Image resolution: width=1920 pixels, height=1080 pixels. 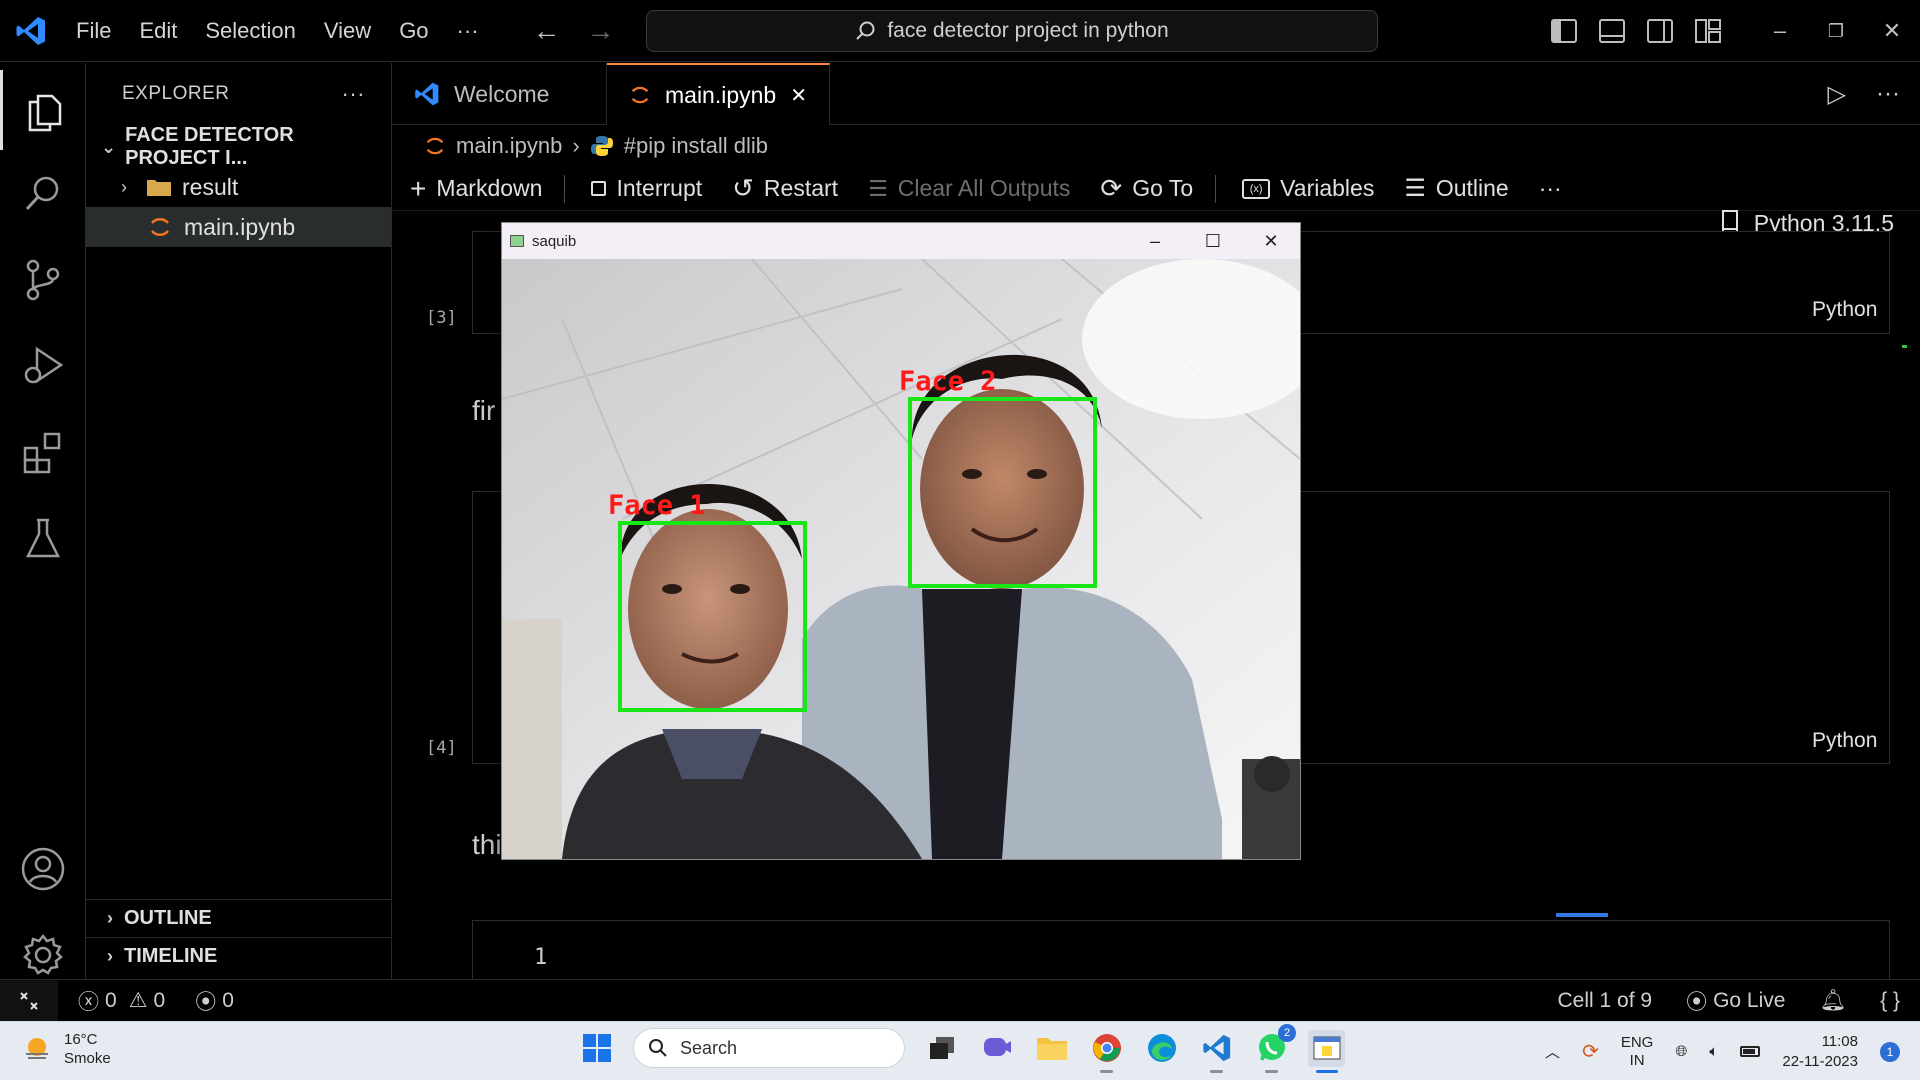 I want to click on restart-button: ↺ Restart, so click(x=785, y=188).